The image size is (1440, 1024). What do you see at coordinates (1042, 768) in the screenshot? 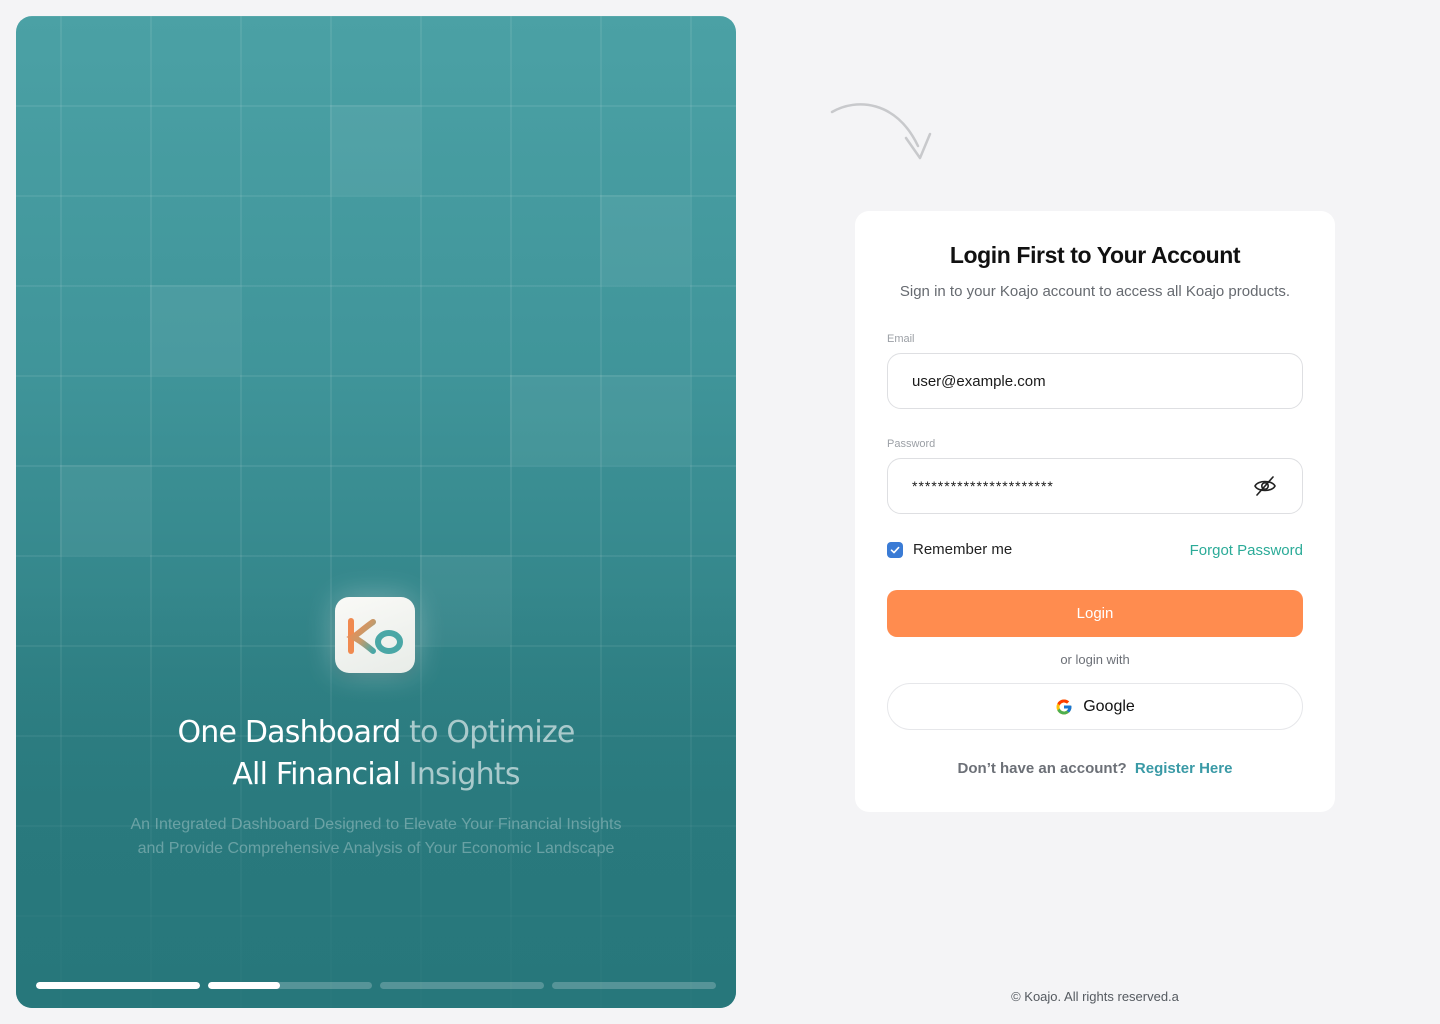
I see `no-account-text: Don’t have an account?` at bounding box center [1042, 768].